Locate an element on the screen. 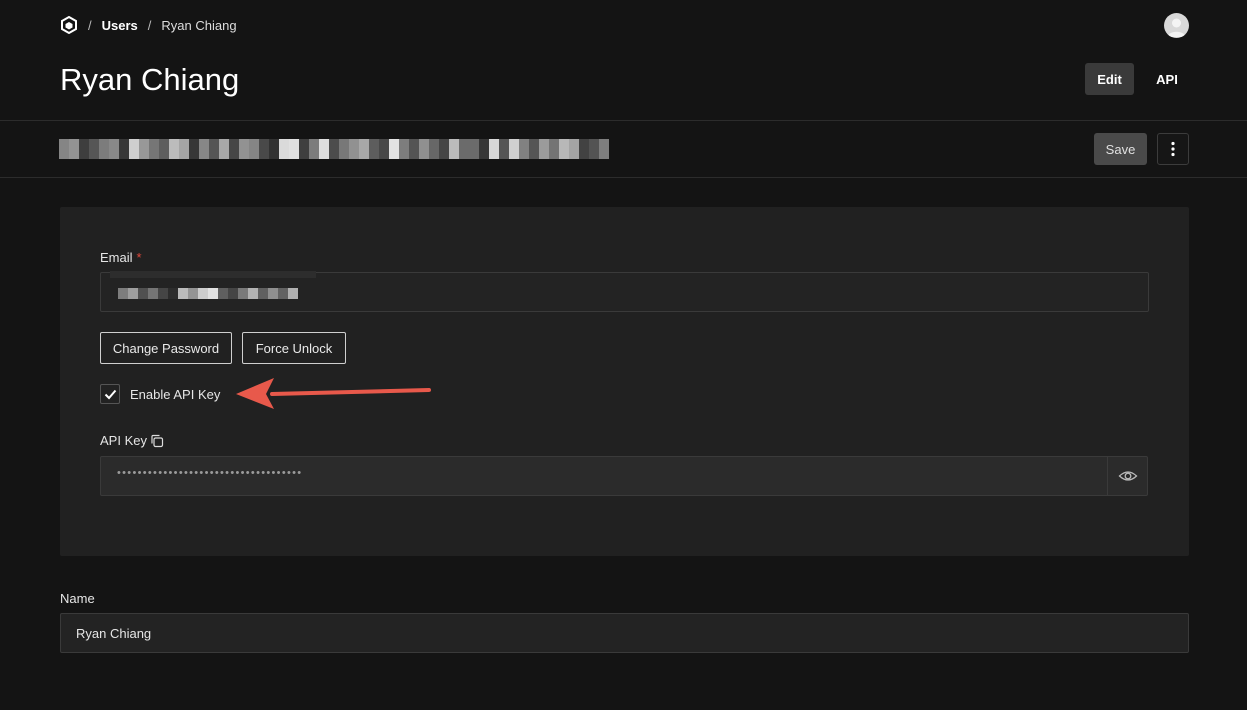 The height and width of the screenshot is (710, 1247). api-key-masked-value: •••••••••••••••••••••••••••••••••••• is located at coordinates (210, 473).